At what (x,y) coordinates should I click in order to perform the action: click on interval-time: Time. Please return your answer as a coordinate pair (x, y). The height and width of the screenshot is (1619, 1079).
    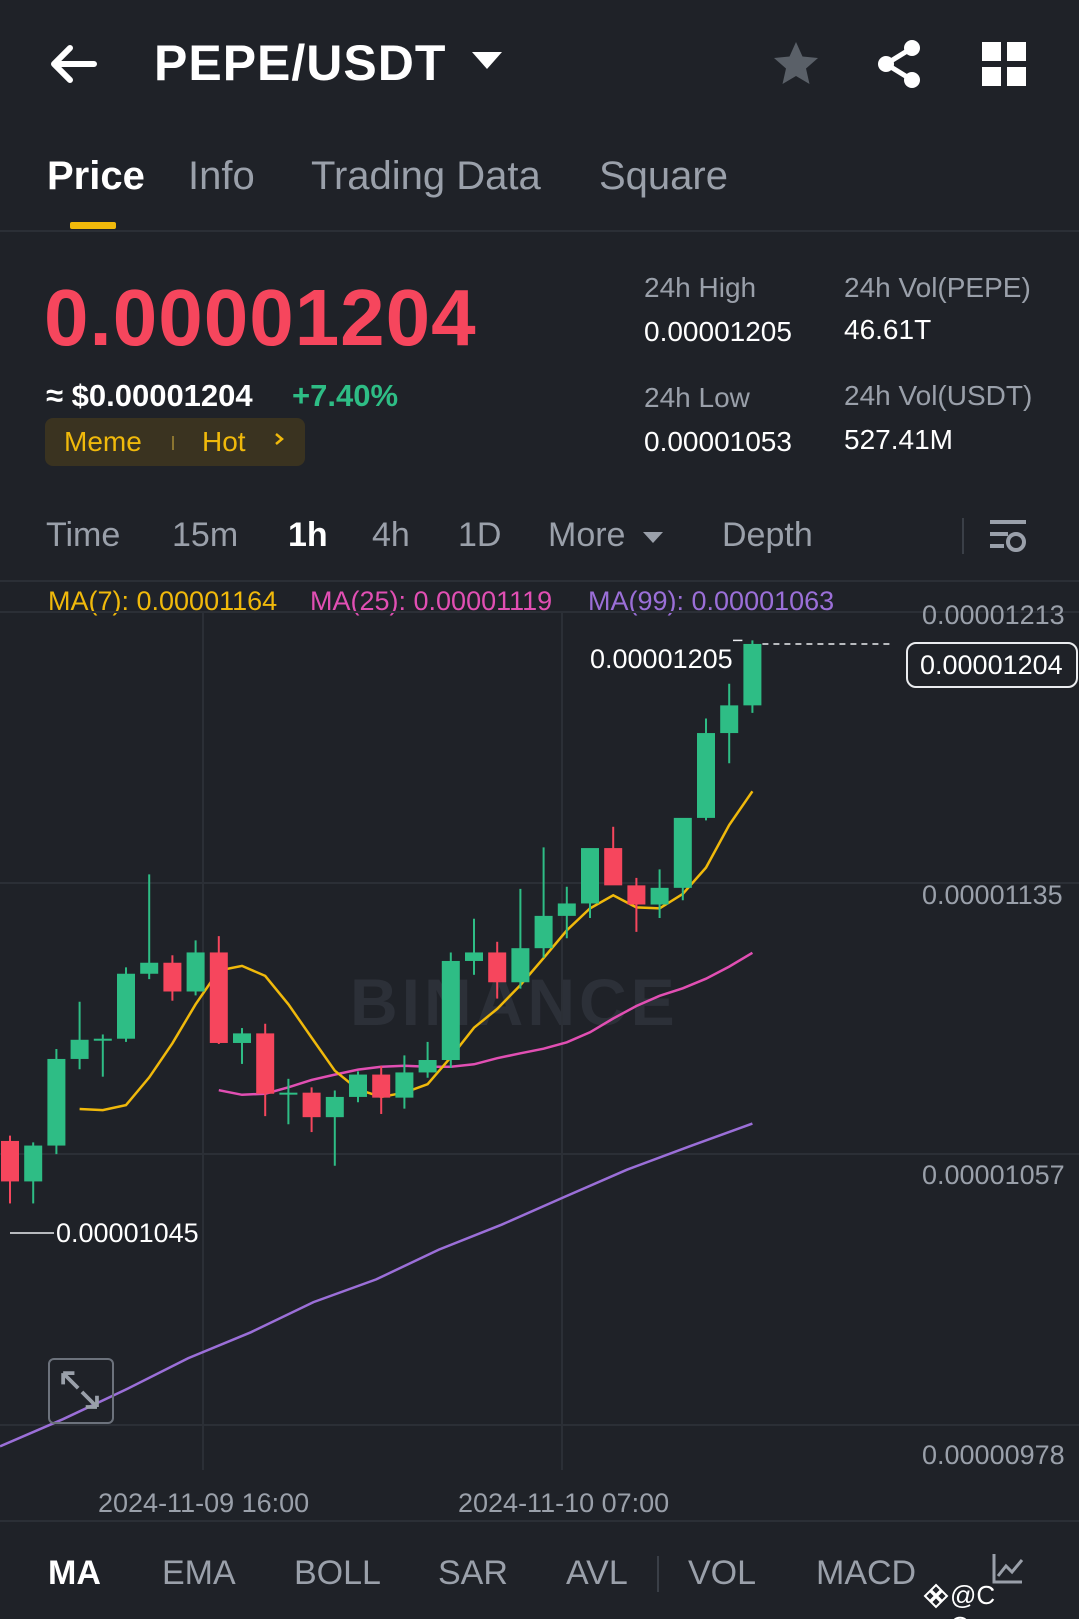
    Looking at the image, I should click on (83, 535).